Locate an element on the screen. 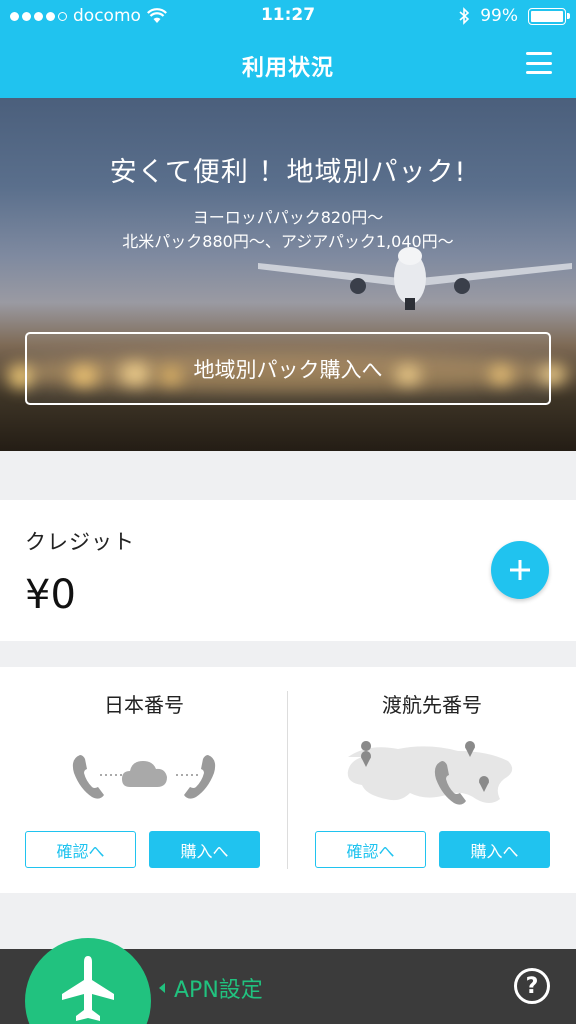 The image size is (576, 1024). japan-number-buy-button: 購入へ is located at coordinates (204, 849).